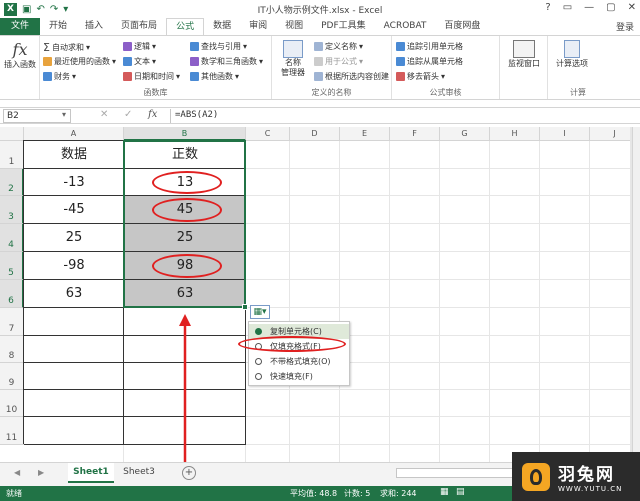  What do you see at coordinates (185, 134) in the screenshot?
I see `column-header-b: B` at bounding box center [185, 134].